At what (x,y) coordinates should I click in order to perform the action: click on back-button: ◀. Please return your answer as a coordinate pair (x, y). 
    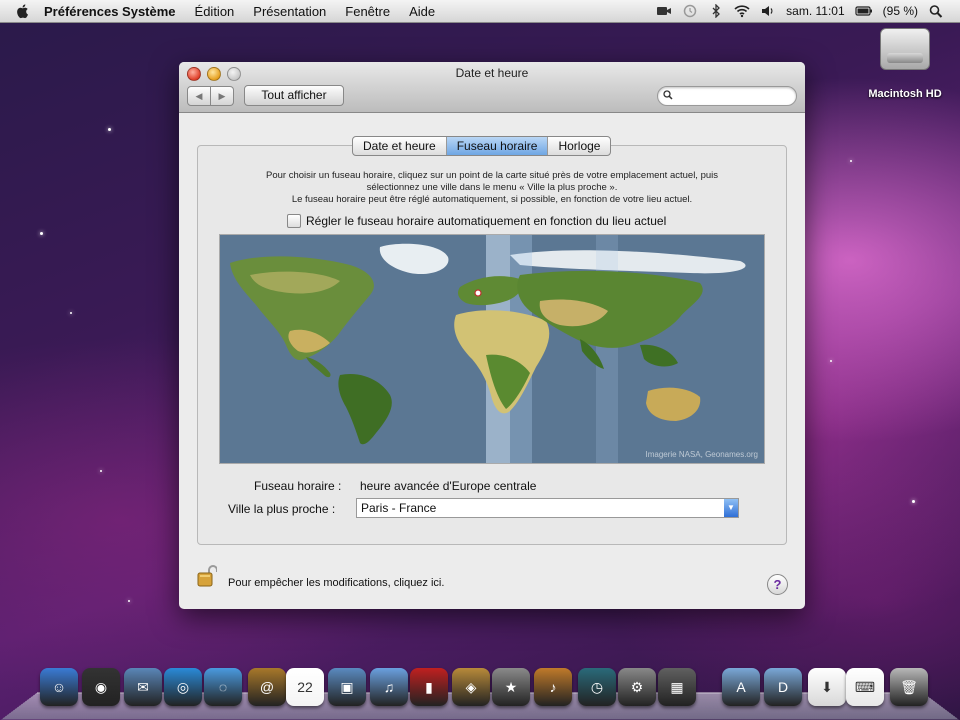
    Looking at the image, I should click on (199, 96).